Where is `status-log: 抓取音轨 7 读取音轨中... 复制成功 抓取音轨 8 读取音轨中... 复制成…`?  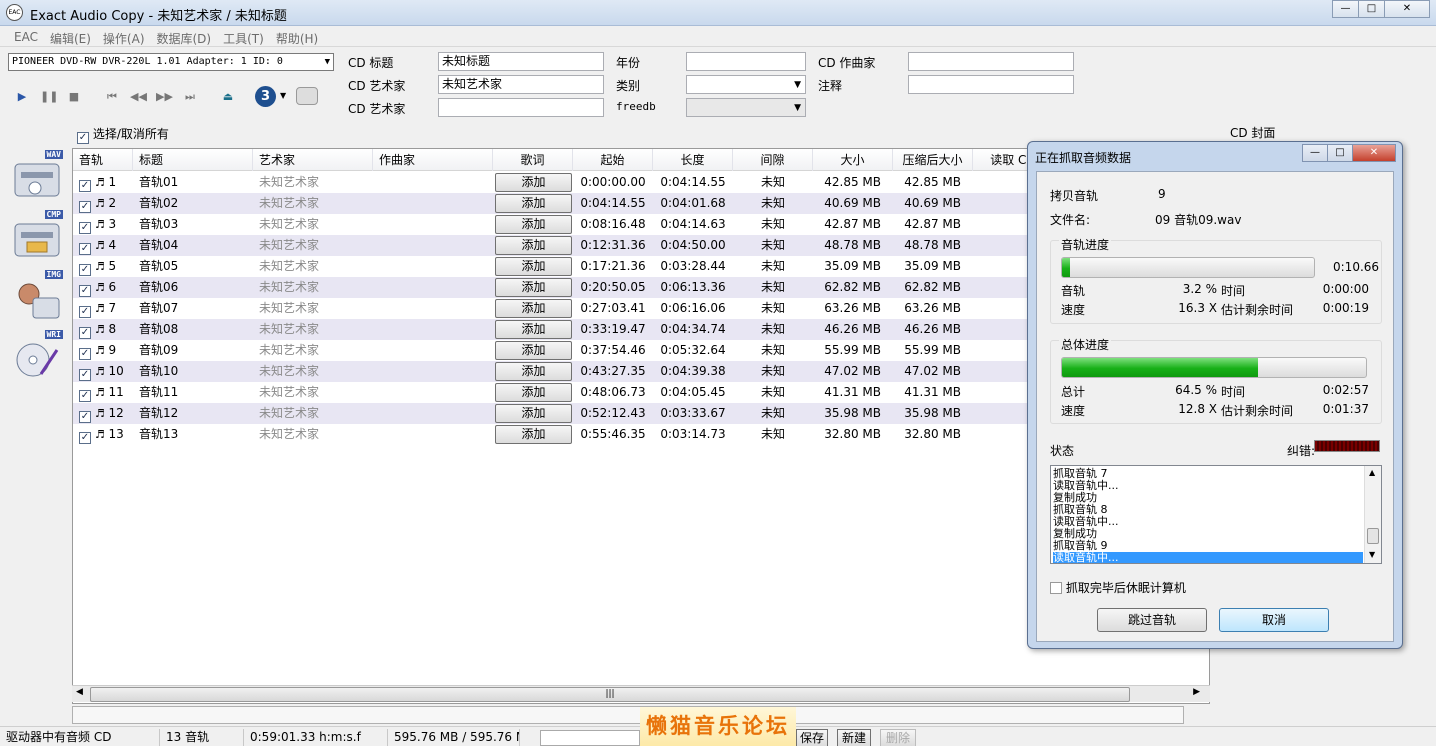
status-log: 抓取音轨 7 读取音轨中... 复制成功 抓取音轨 8 读取音轨中... 复制成… is located at coordinates (1216, 514).